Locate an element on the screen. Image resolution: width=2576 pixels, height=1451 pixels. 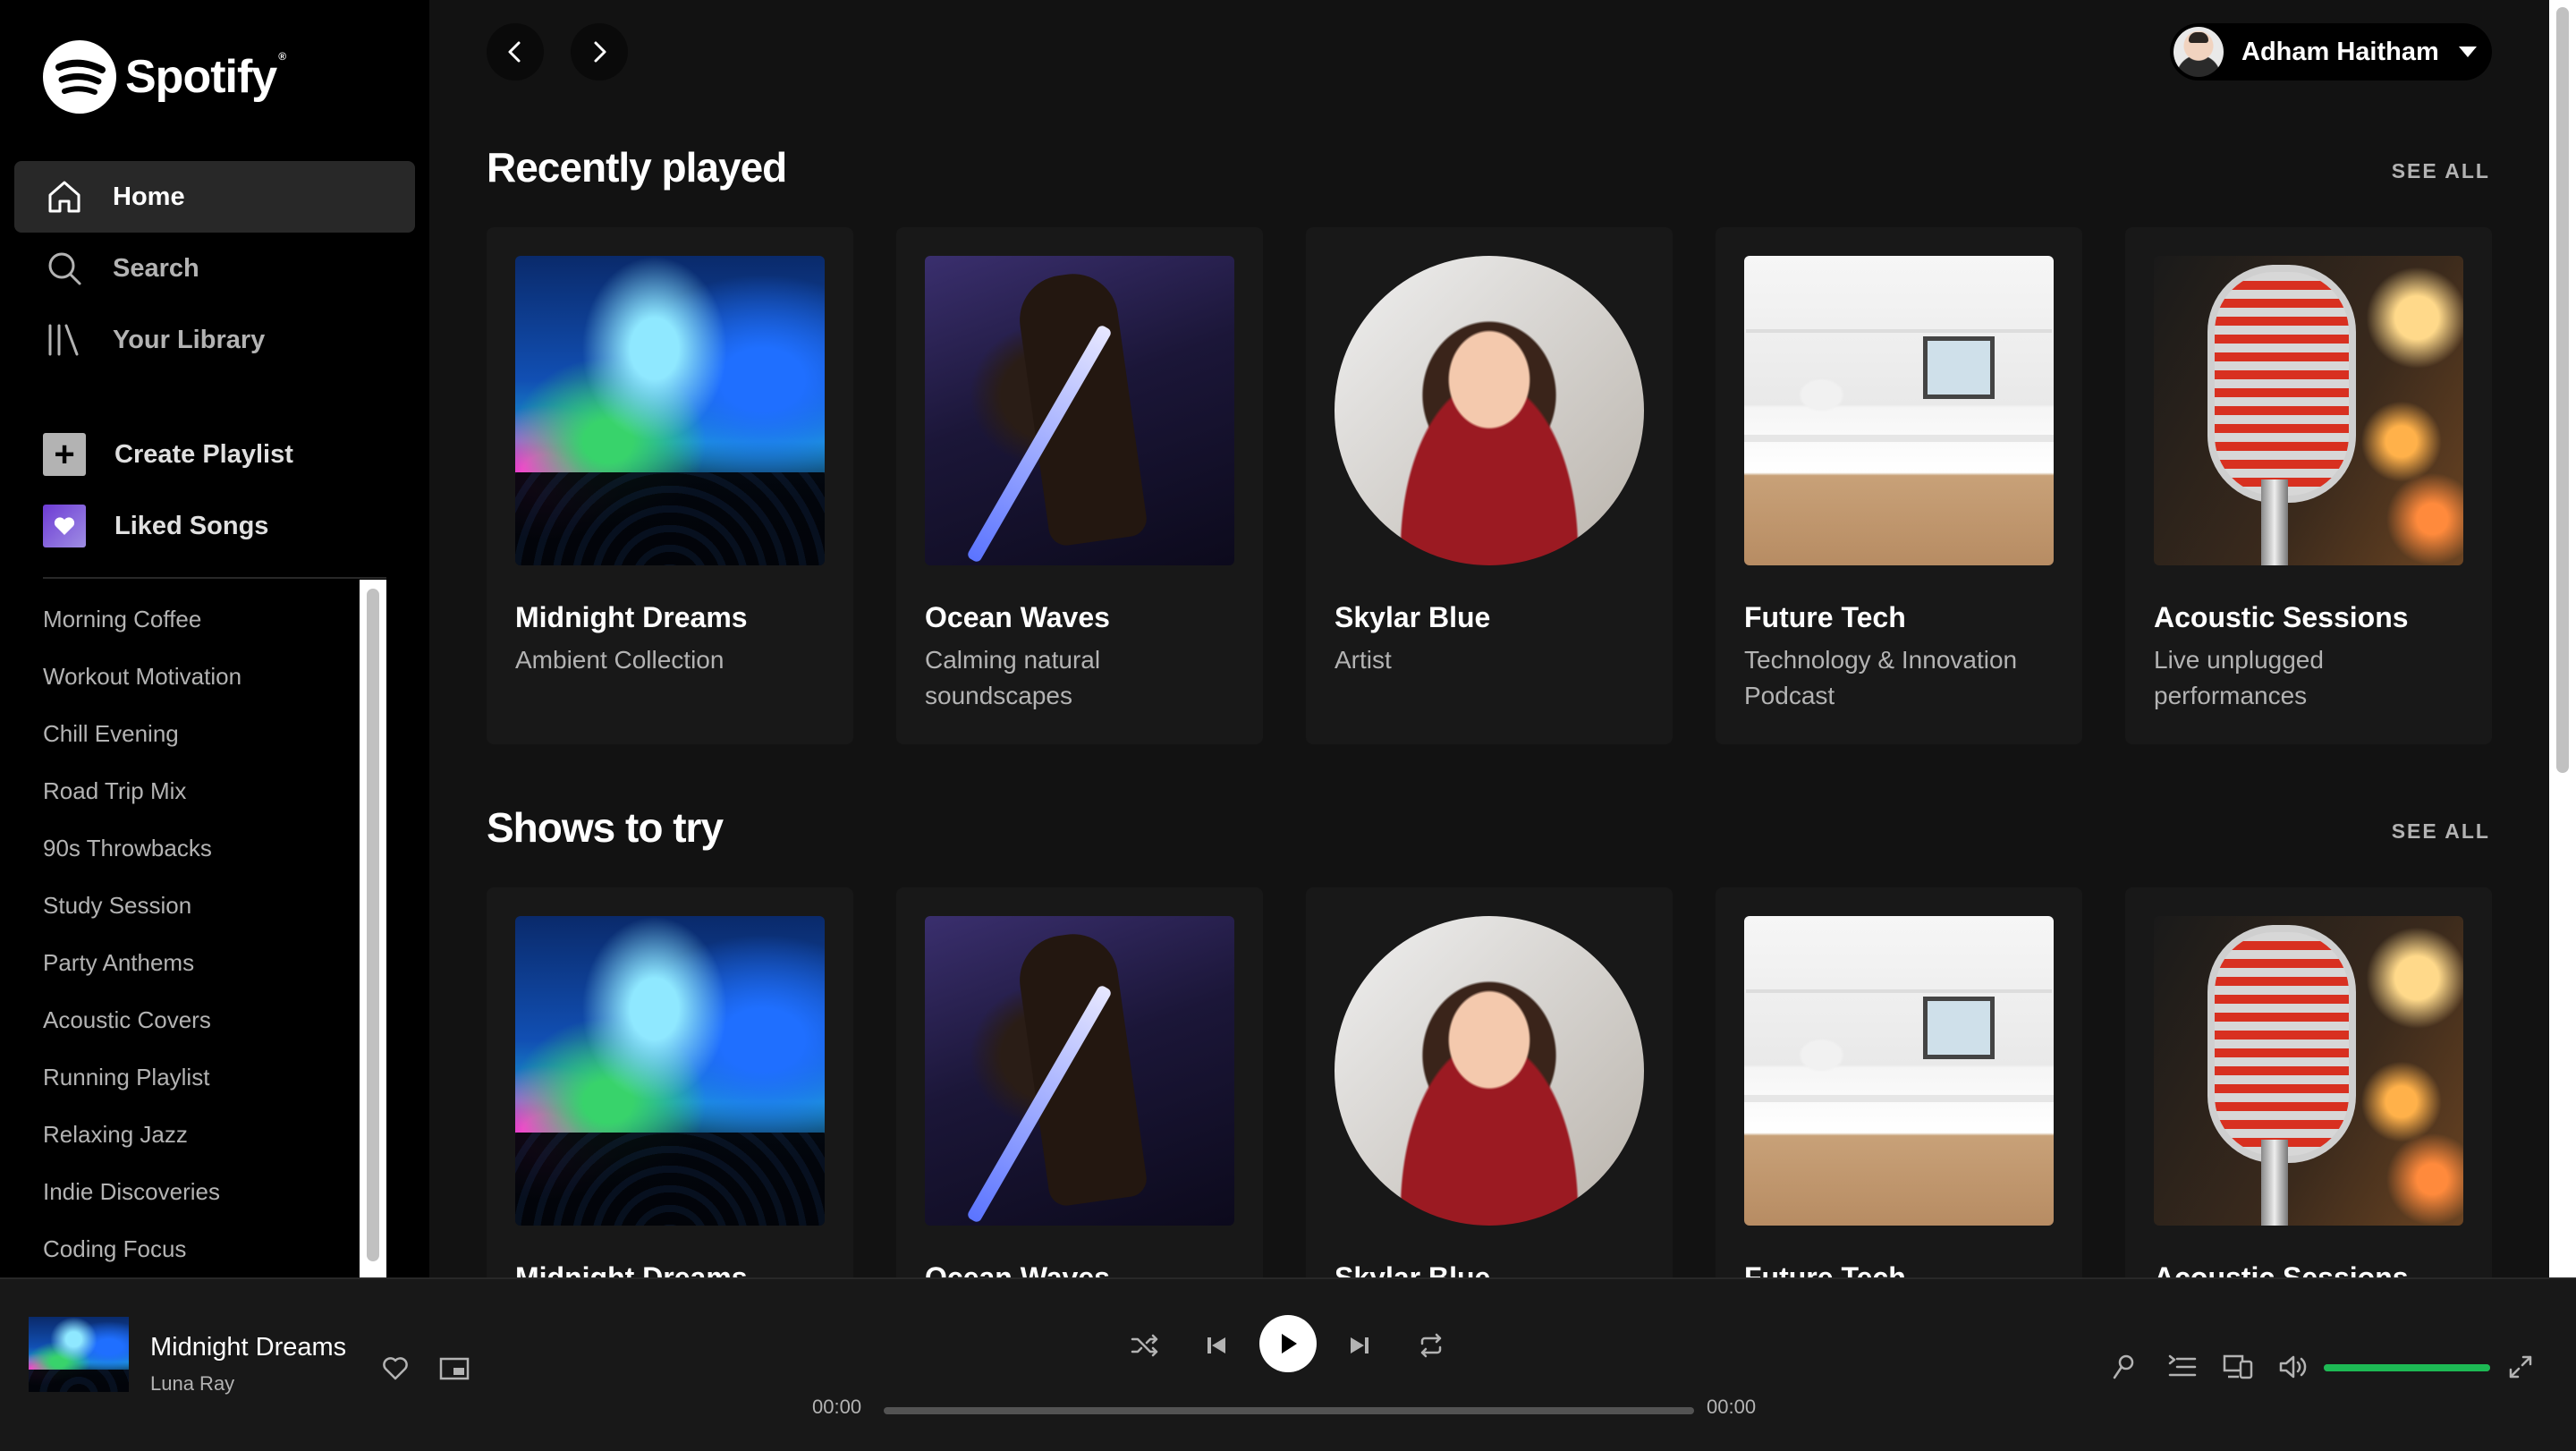
playlist-item: Chill Evening is located at coordinates (199, 733).